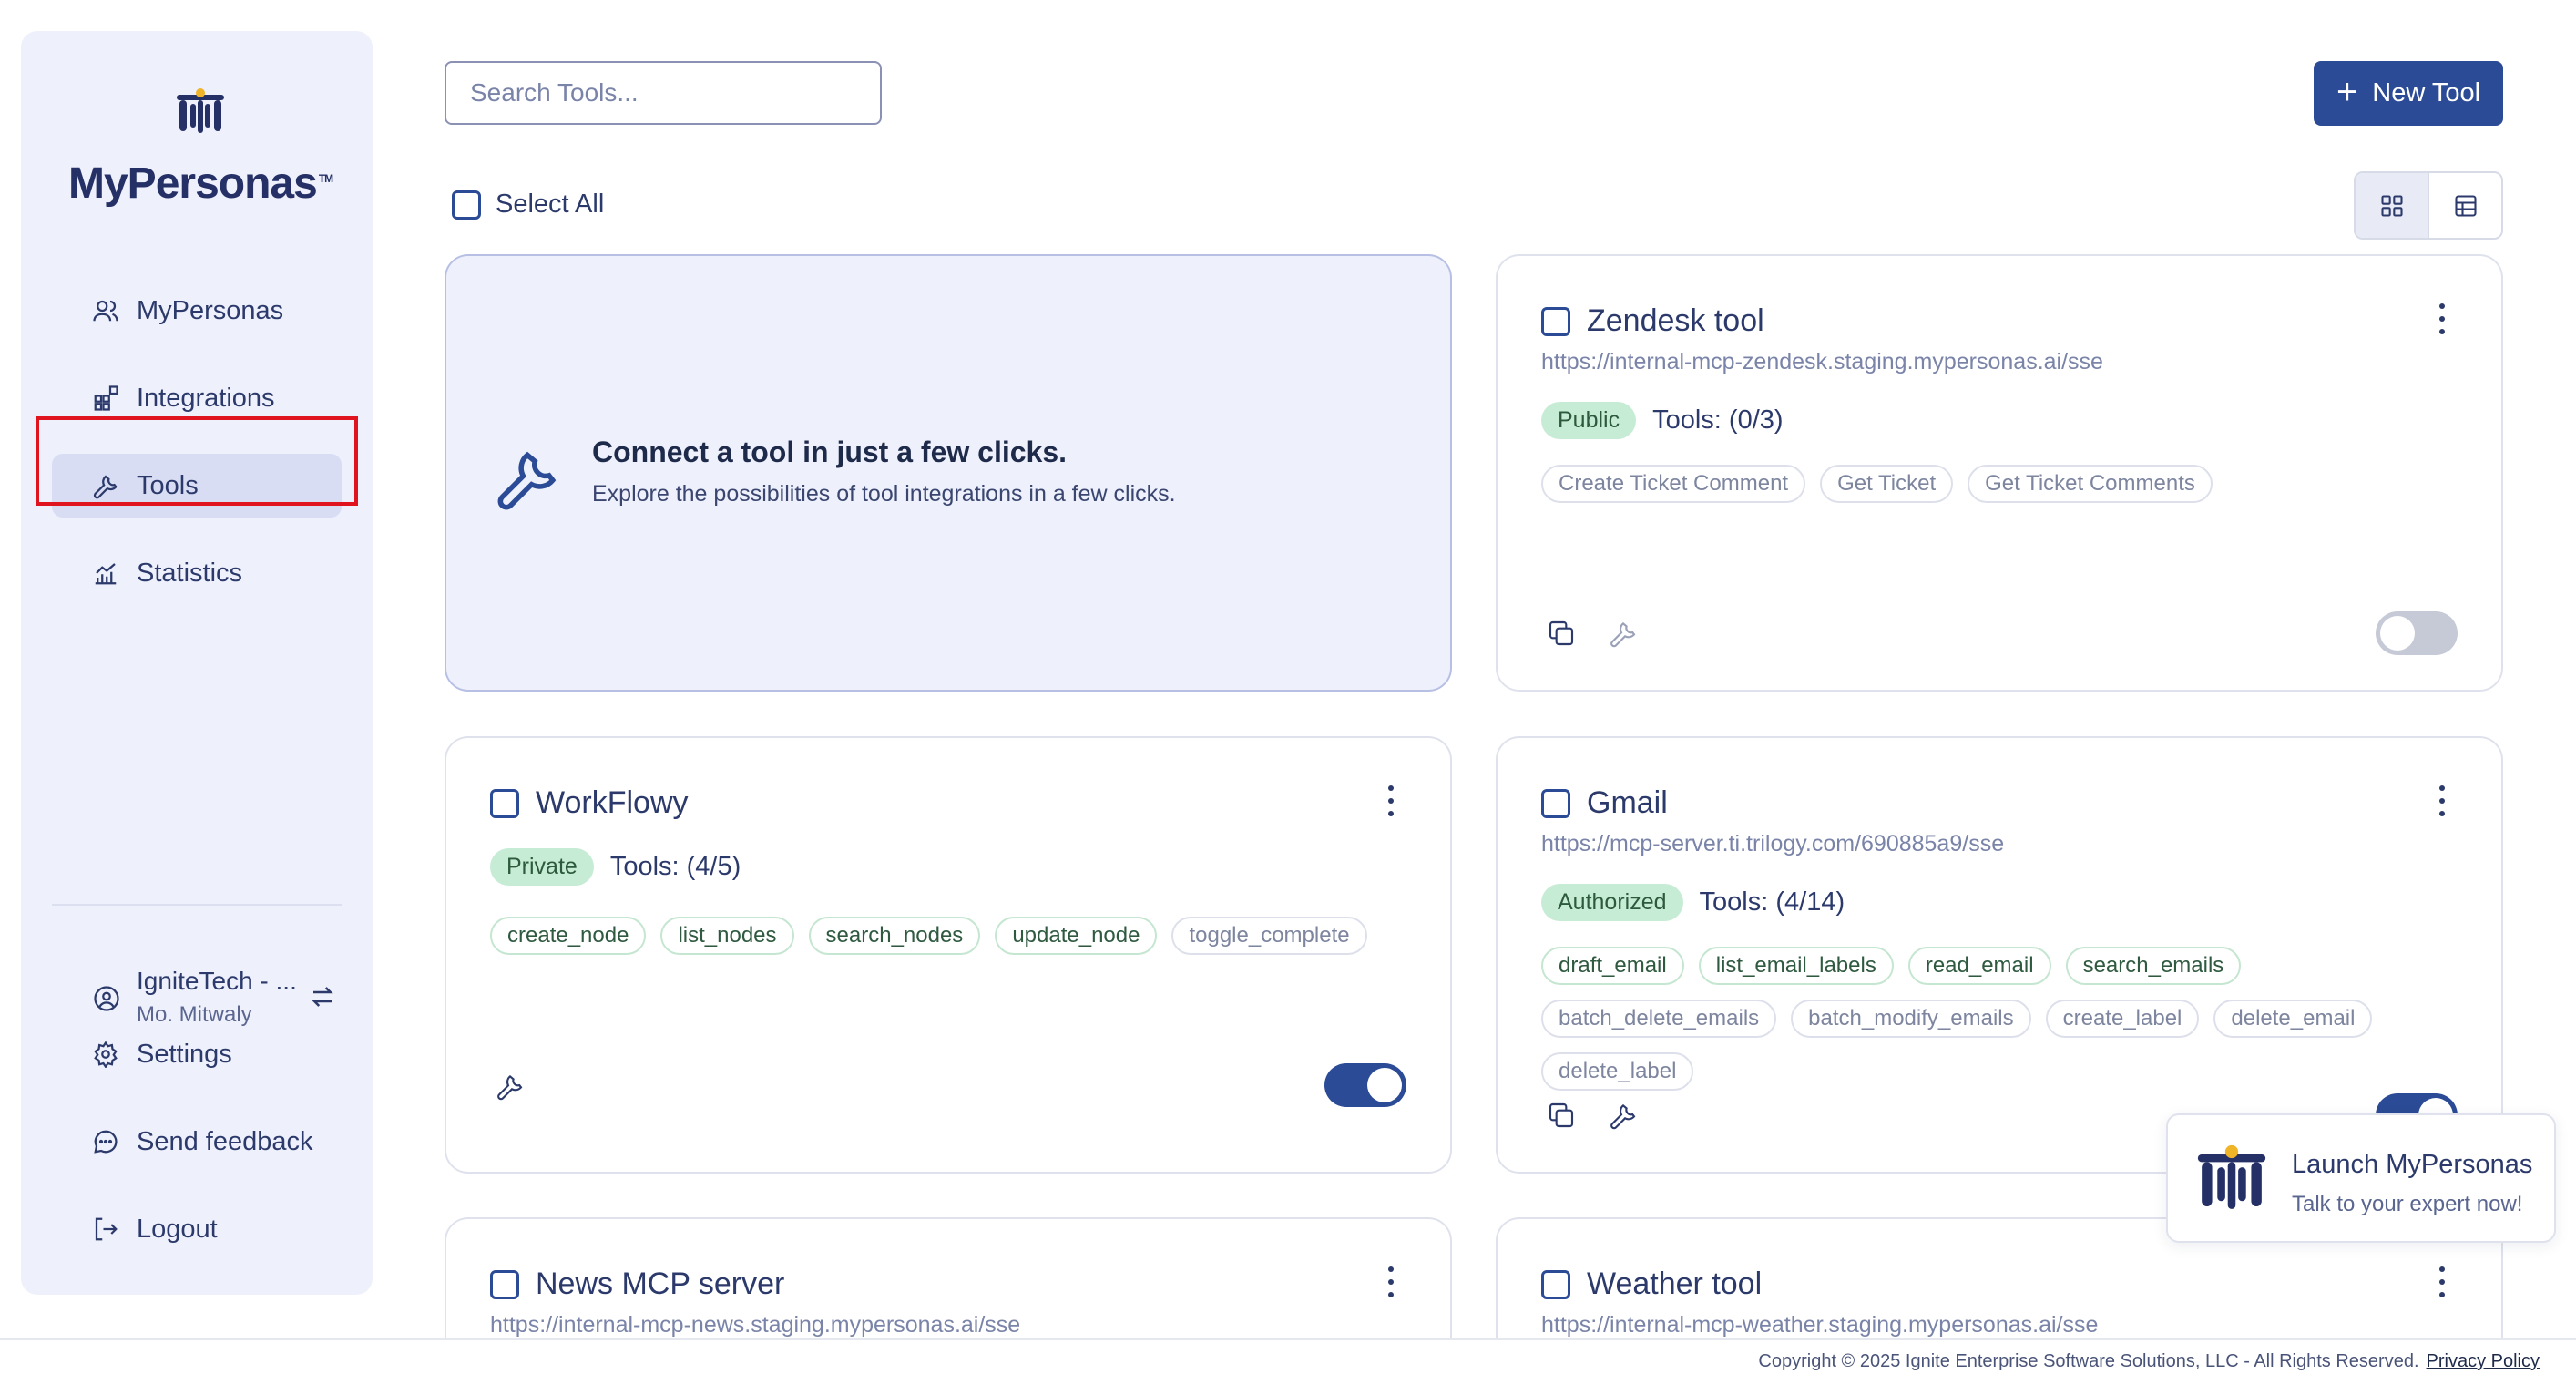  What do you see at coordinates (2426, 93) in the screenshot?
I see `new-tool-label: New Tool` at bounding box center [2426, 93].